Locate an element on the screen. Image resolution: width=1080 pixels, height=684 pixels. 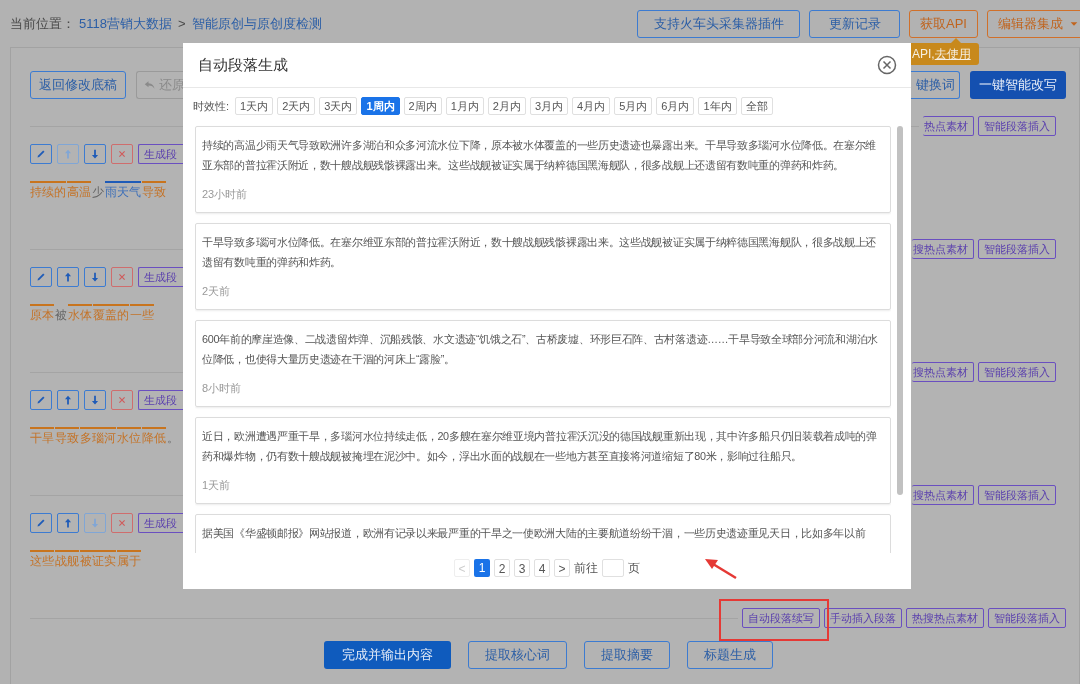
filter-tag: 3月内 is located at coordinates (549, 106).